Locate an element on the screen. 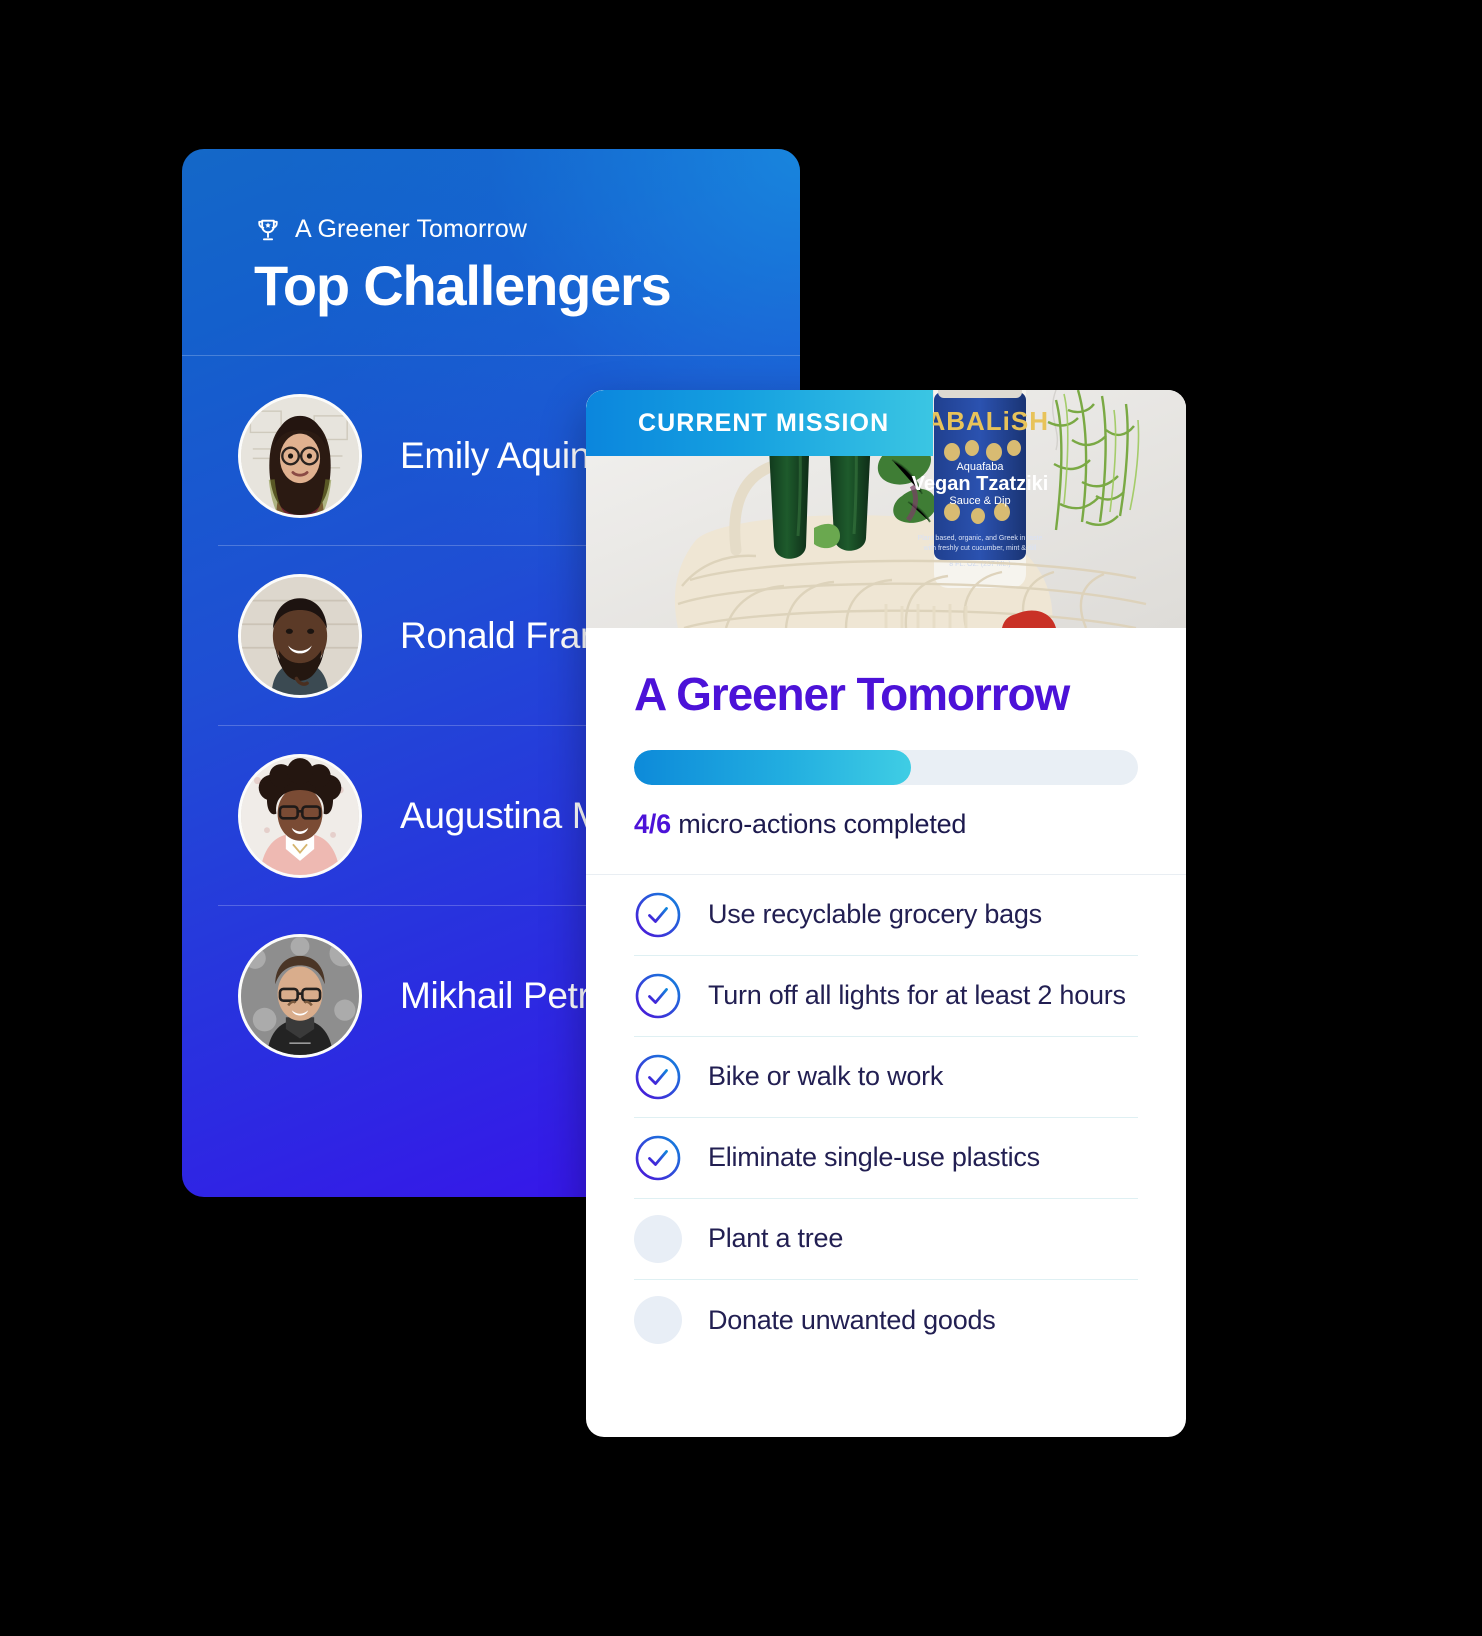 Image resolution: width=1482 pixels, height=1636 pixels. challenger-name: Emily Aquino is located at coordinates (505, 455).